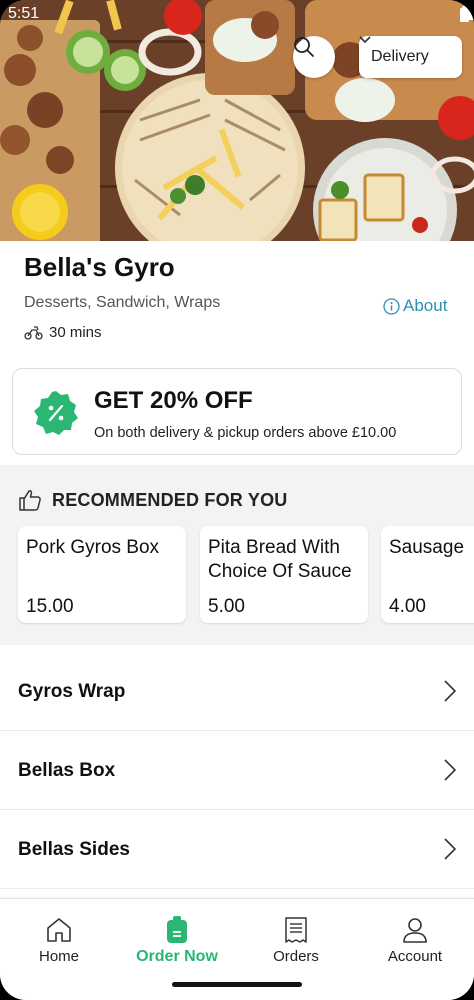 Image resolution: width=474 pixels, height=1000 pixels. What do you see at coordinates (415, 930) in the screenshot?
I see `account-icon` at bounding box center [415, 930].